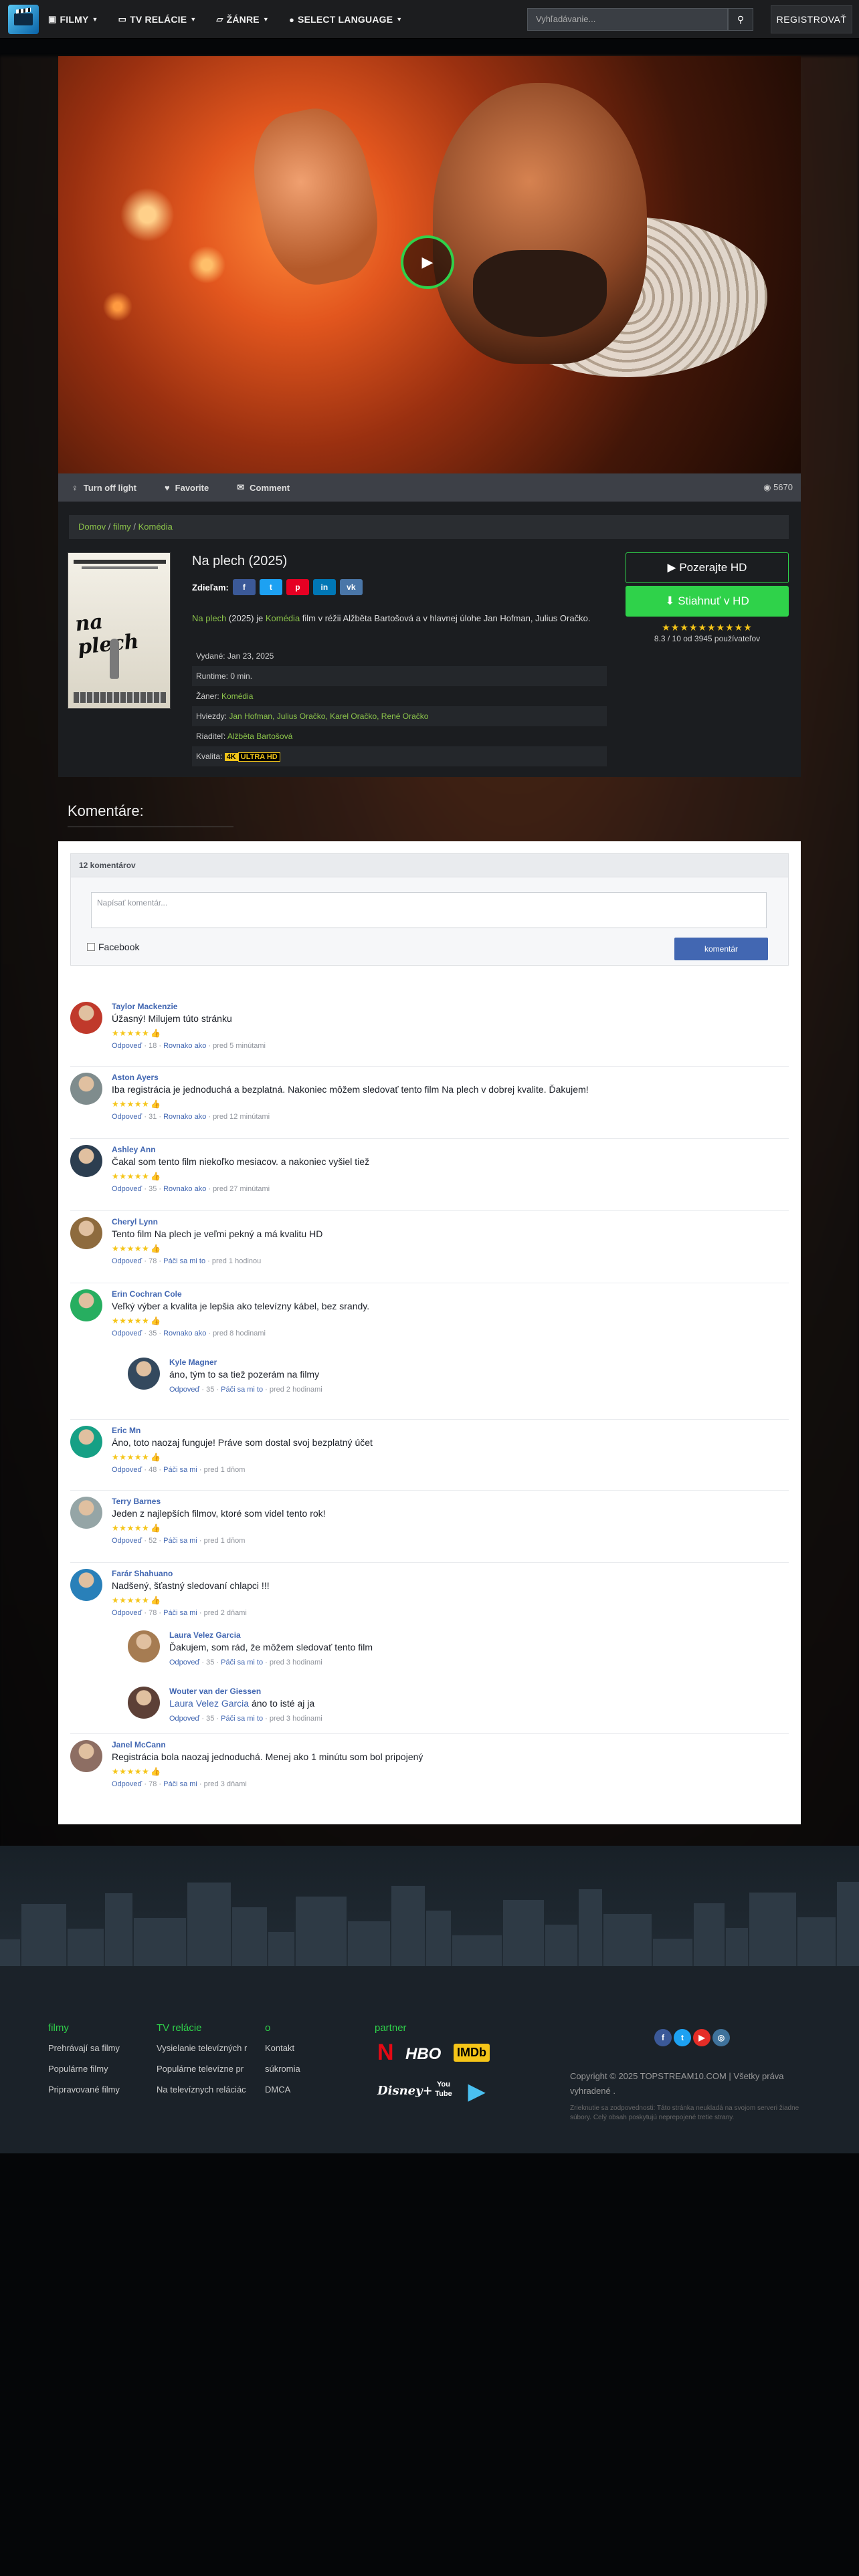  I want to click on comment-author: Kyle Magner, so click(193, 1362).